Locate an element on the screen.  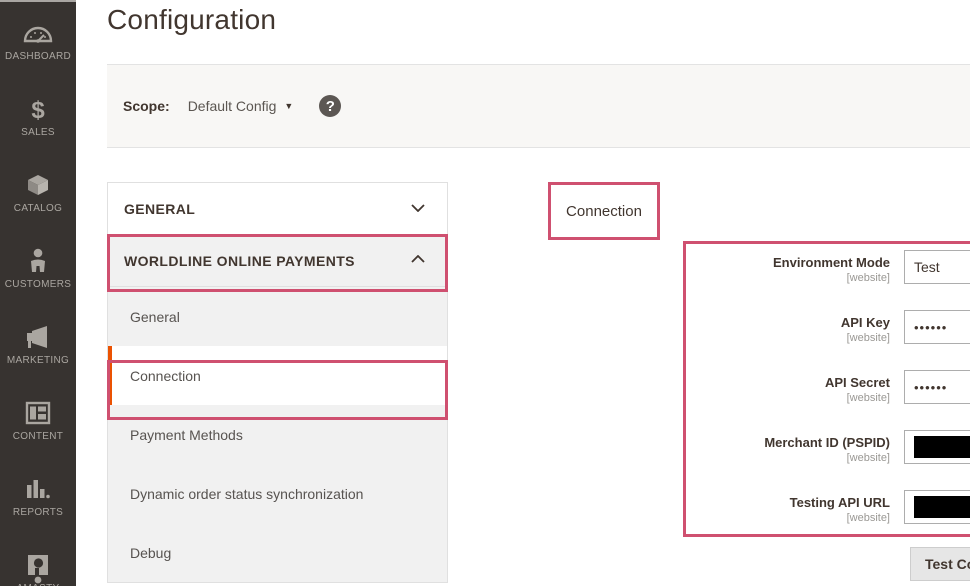
sidebar-item-marketing: MARKETING is located at coordinates (38, 344).